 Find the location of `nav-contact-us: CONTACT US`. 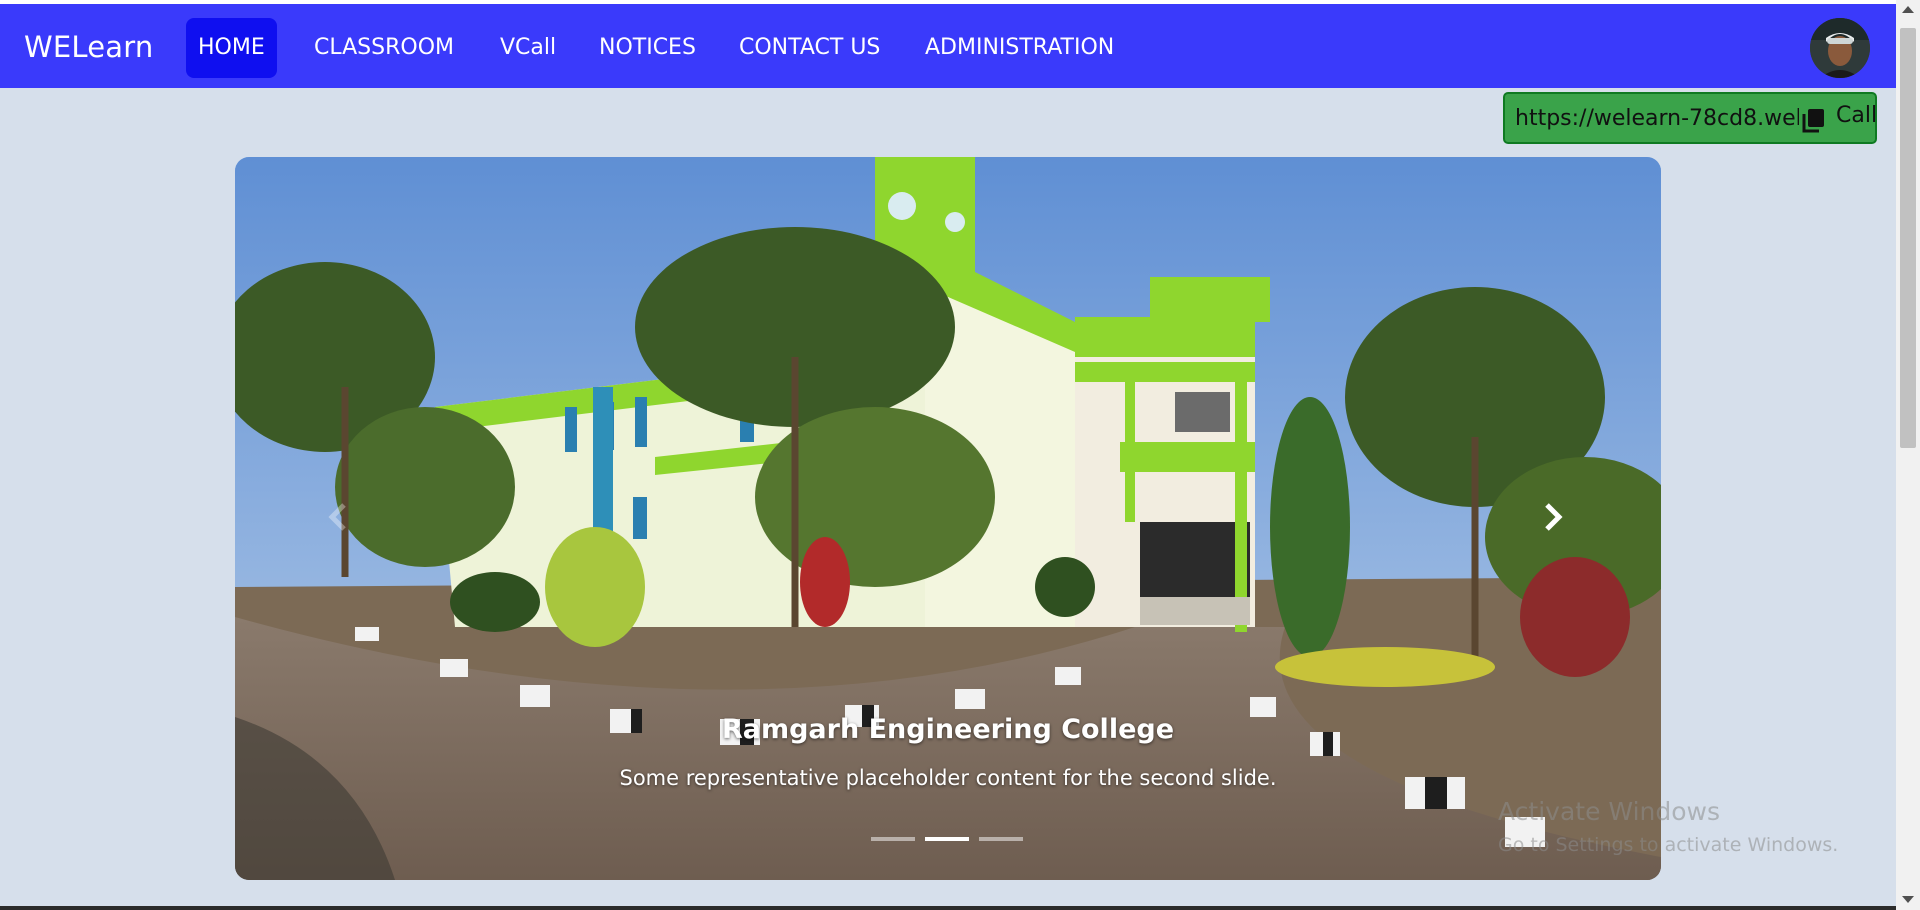

nav-contact-us: CONTACT US is located at coordinates (809, 48).